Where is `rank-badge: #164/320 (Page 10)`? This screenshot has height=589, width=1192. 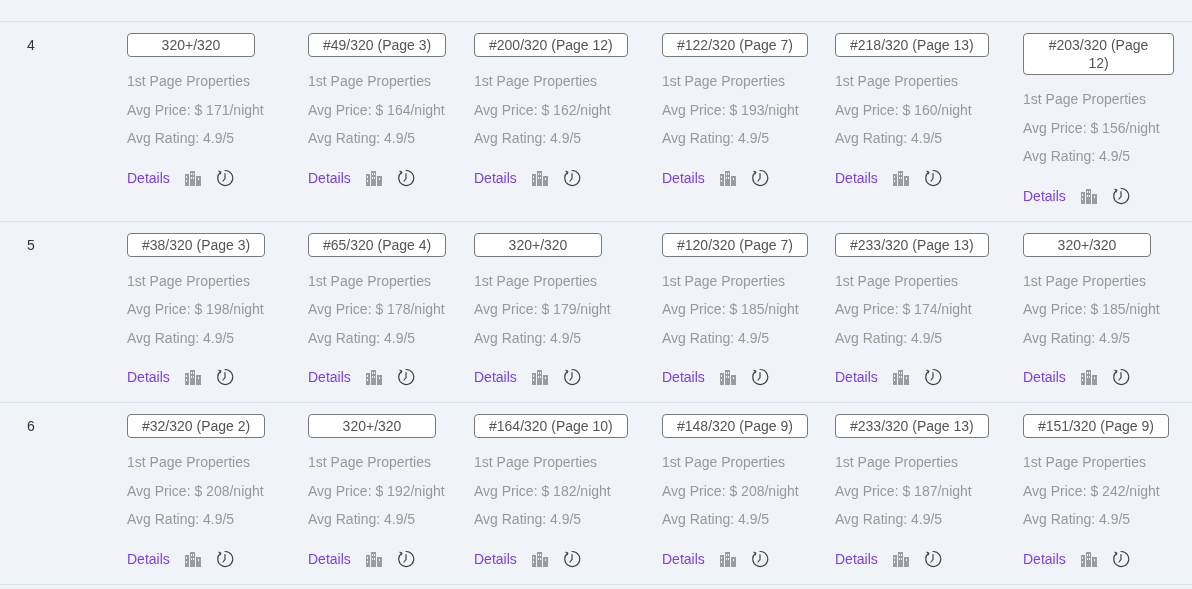
rank-badge: #164/320 (Page 10) is located at coordinates (551, 426).